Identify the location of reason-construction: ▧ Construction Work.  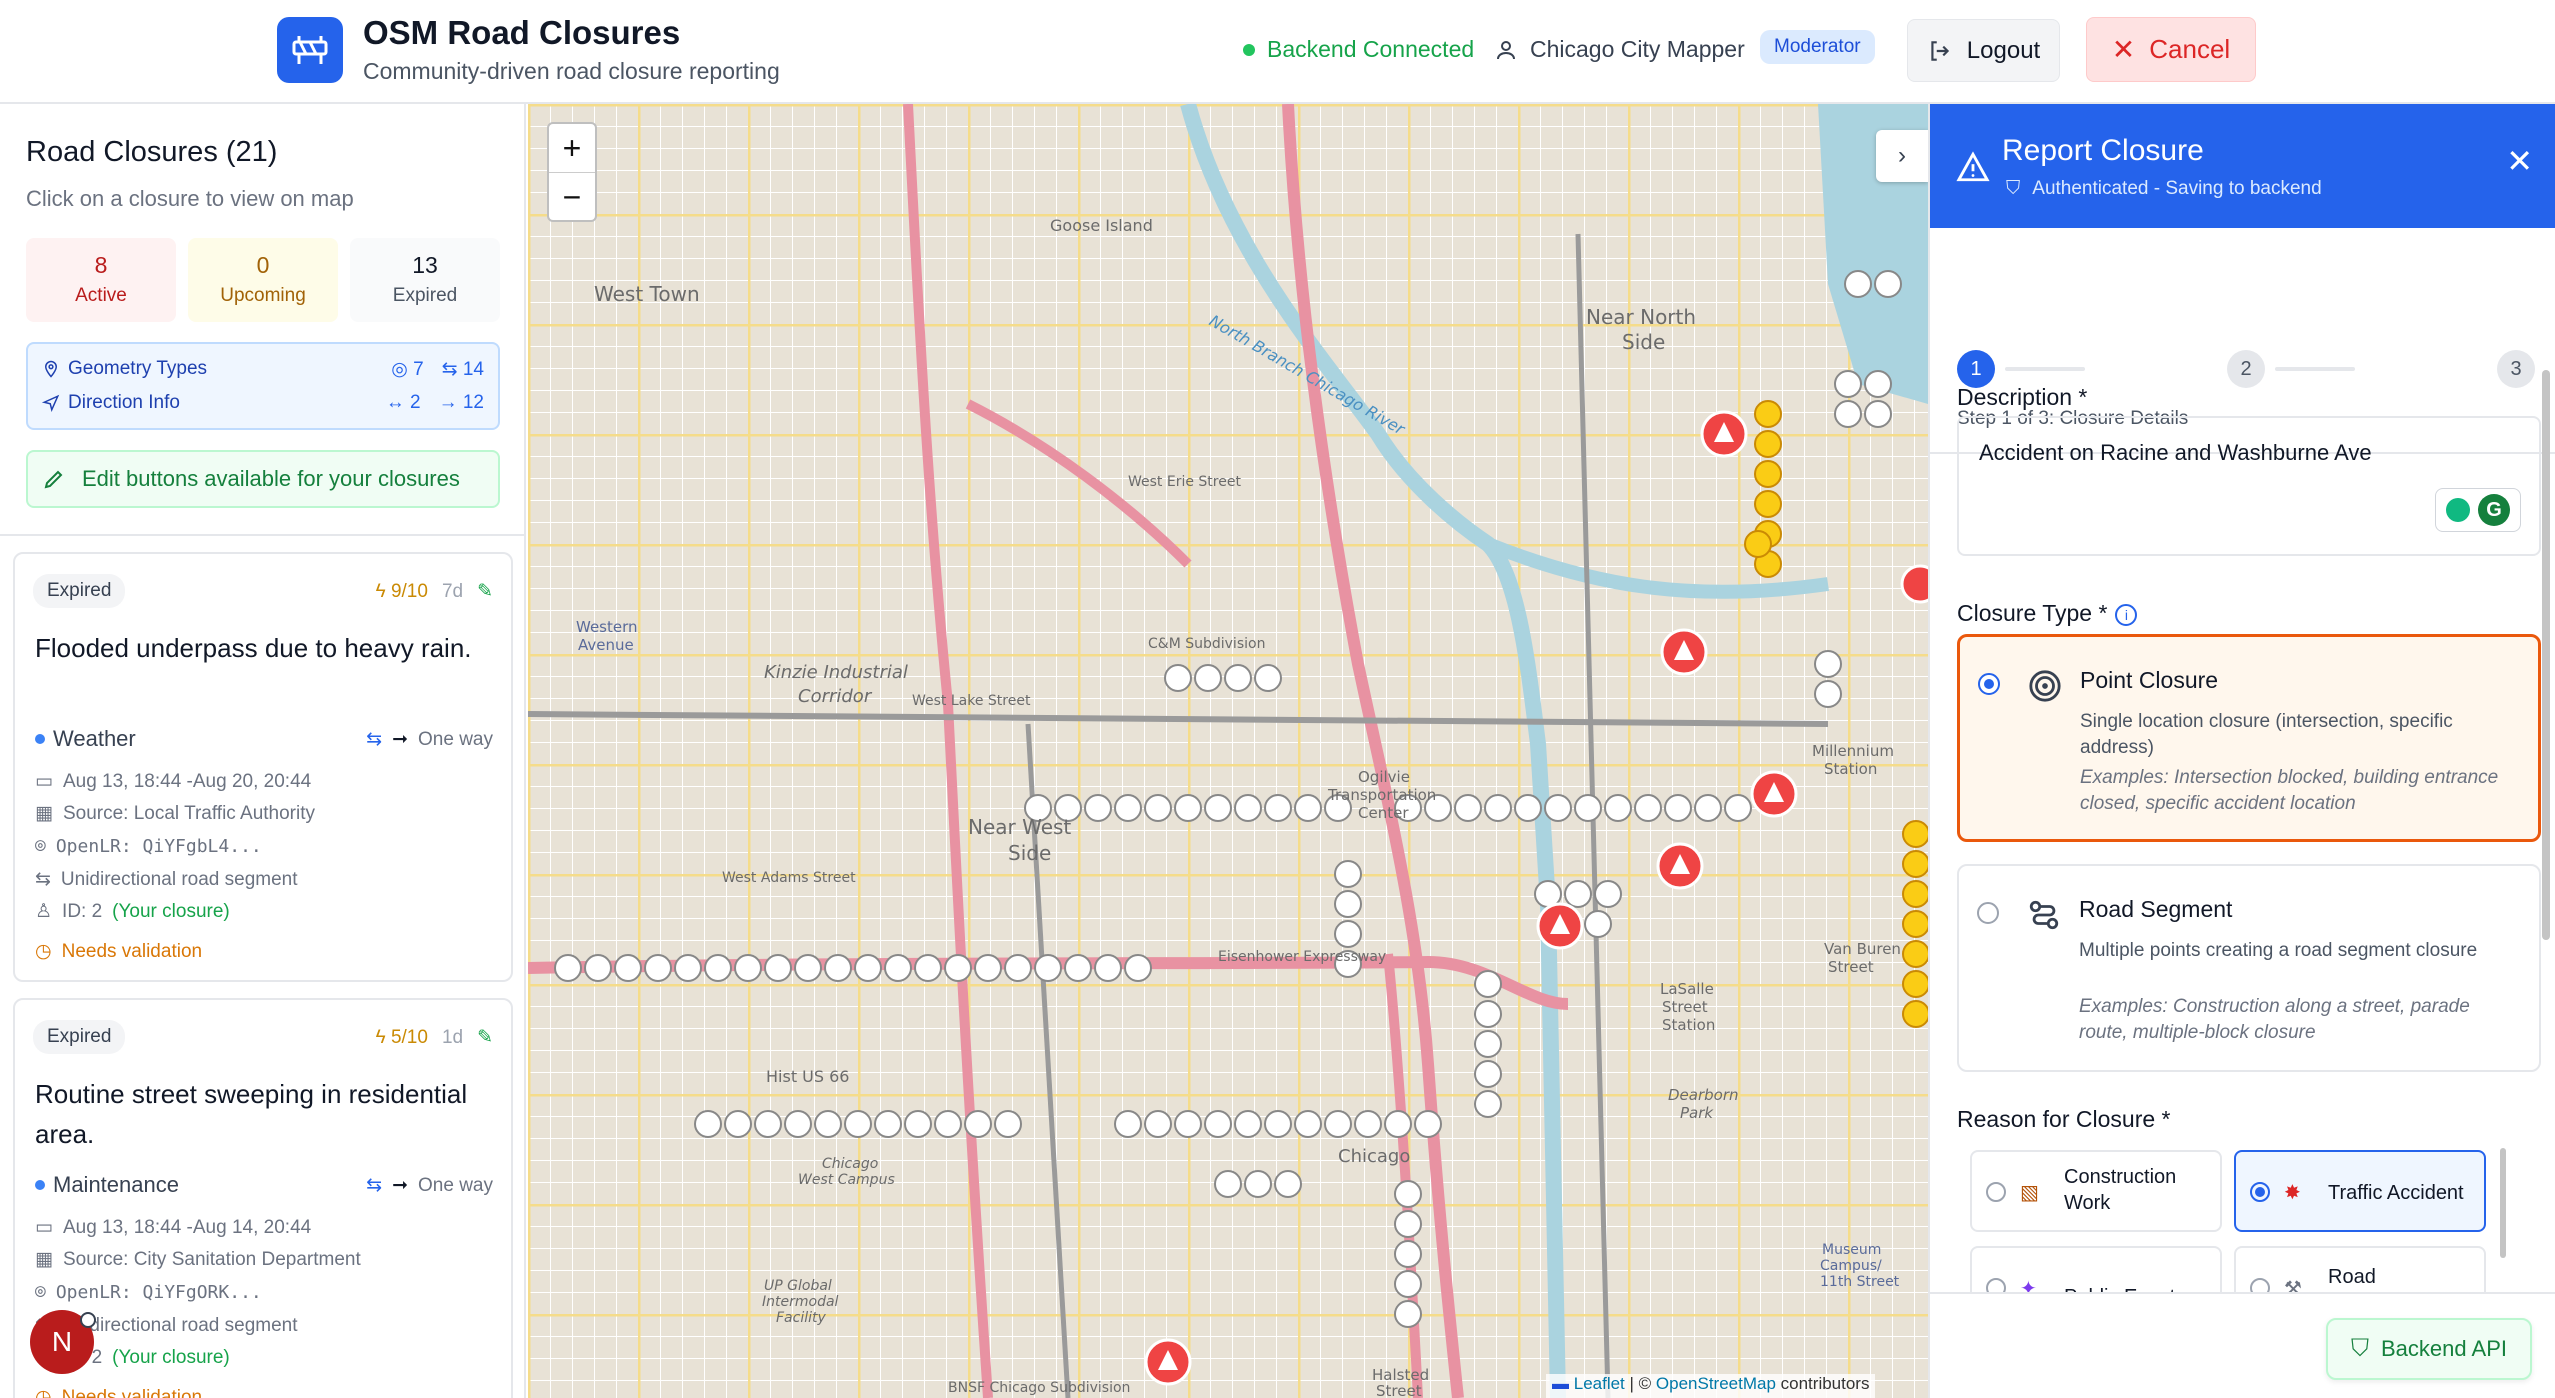
(2096, 1191).